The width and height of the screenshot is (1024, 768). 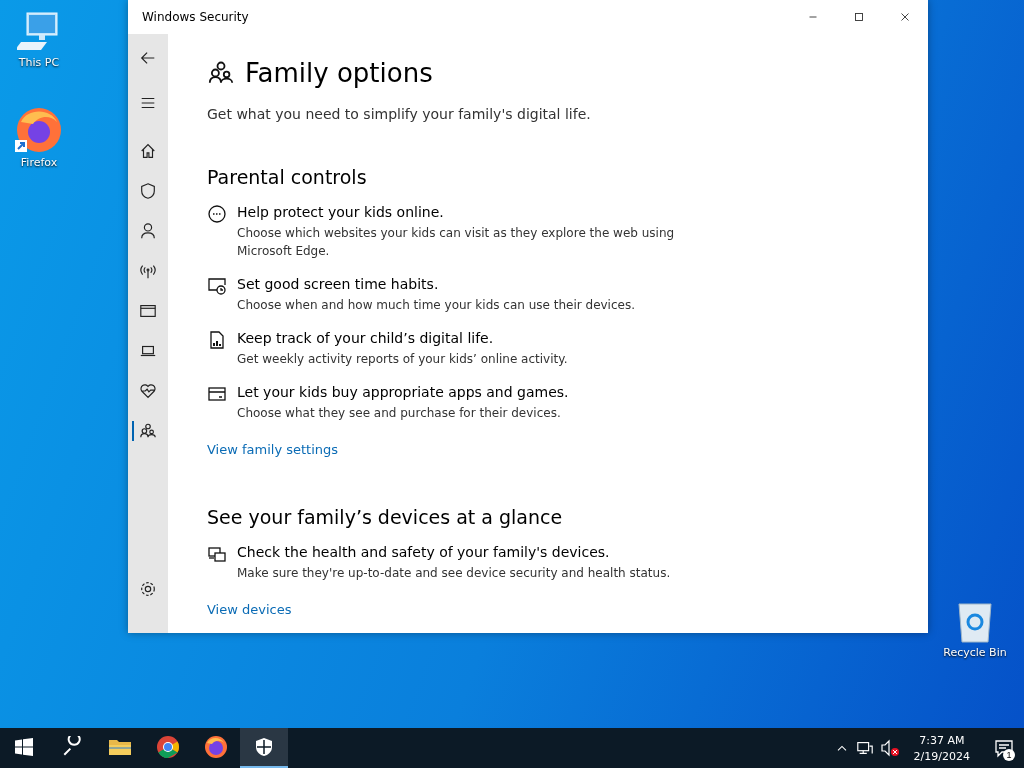 I want to click on browser-window-icon, so click(x=148, y=311).